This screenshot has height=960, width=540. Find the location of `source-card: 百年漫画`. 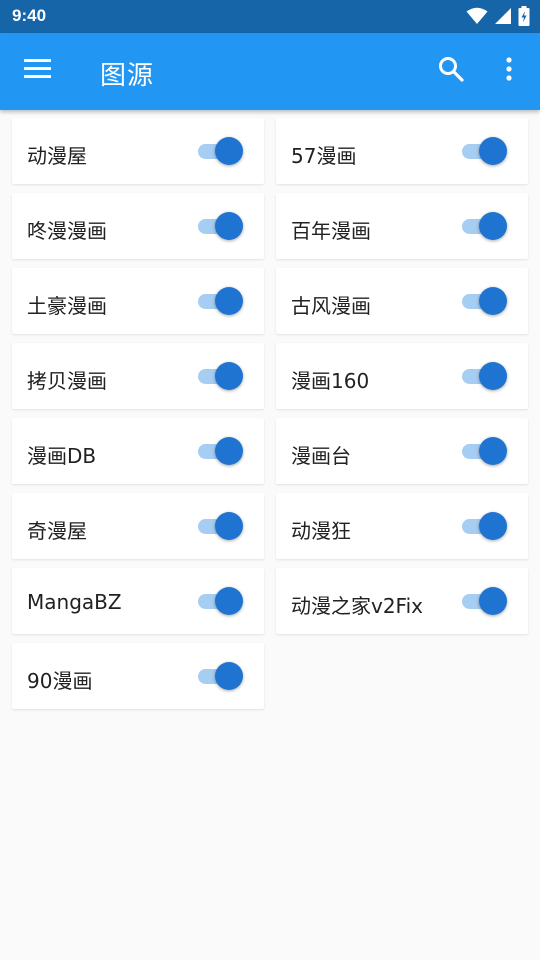

source-card: 百年漫画 is located at coordinates (402, 226).